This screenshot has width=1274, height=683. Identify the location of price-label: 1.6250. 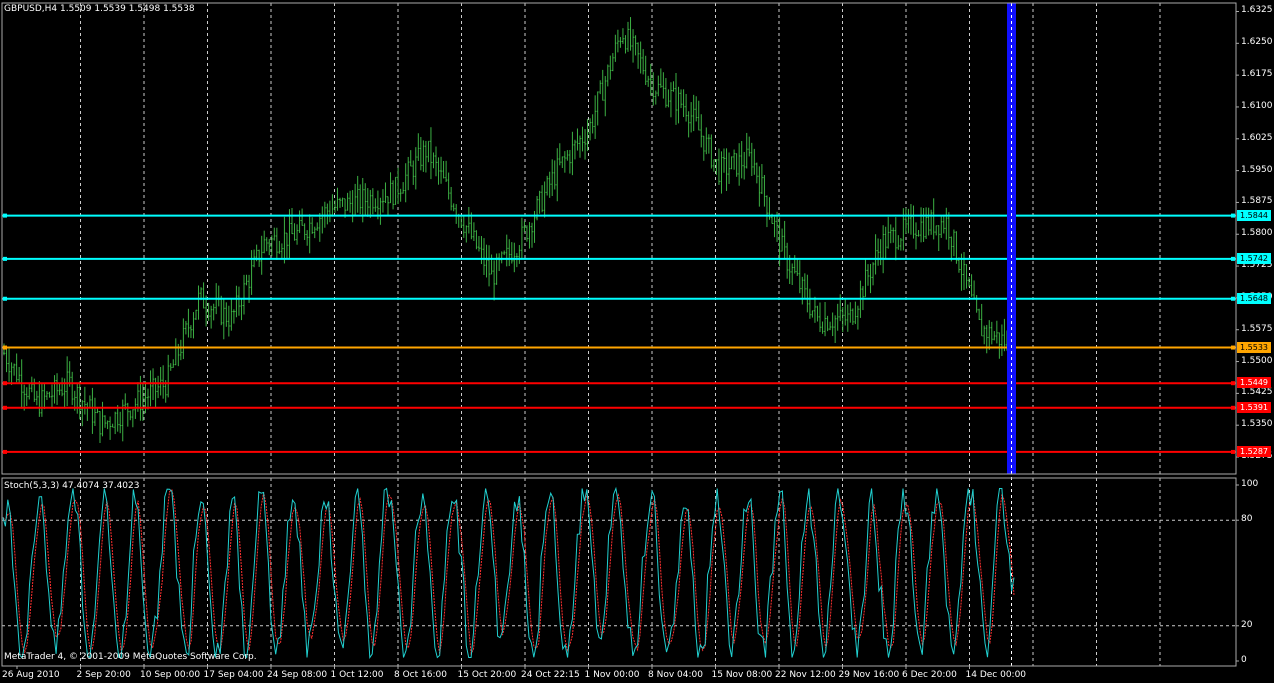
(1257, 42).